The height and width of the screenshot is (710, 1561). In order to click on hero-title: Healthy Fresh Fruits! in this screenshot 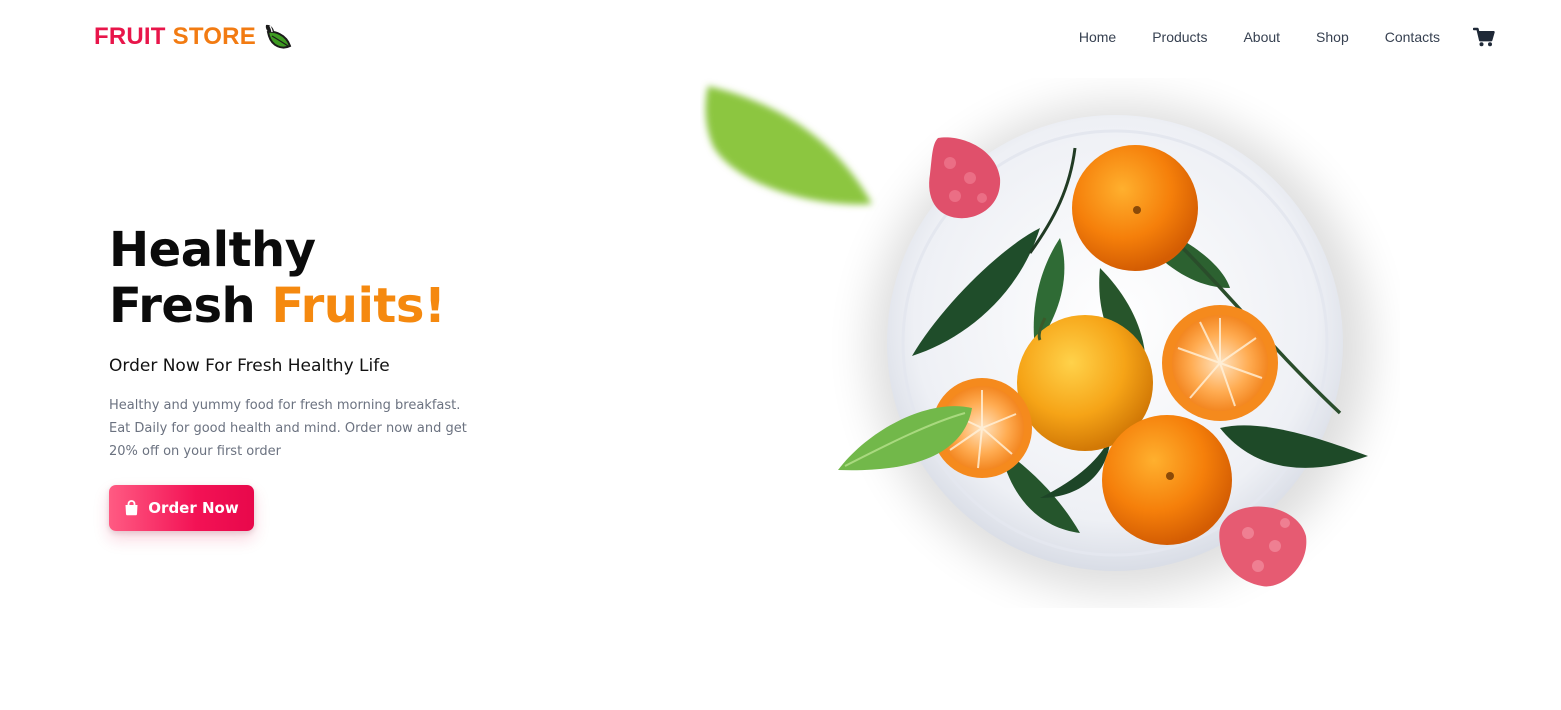, I will do `click(277, 278)`.